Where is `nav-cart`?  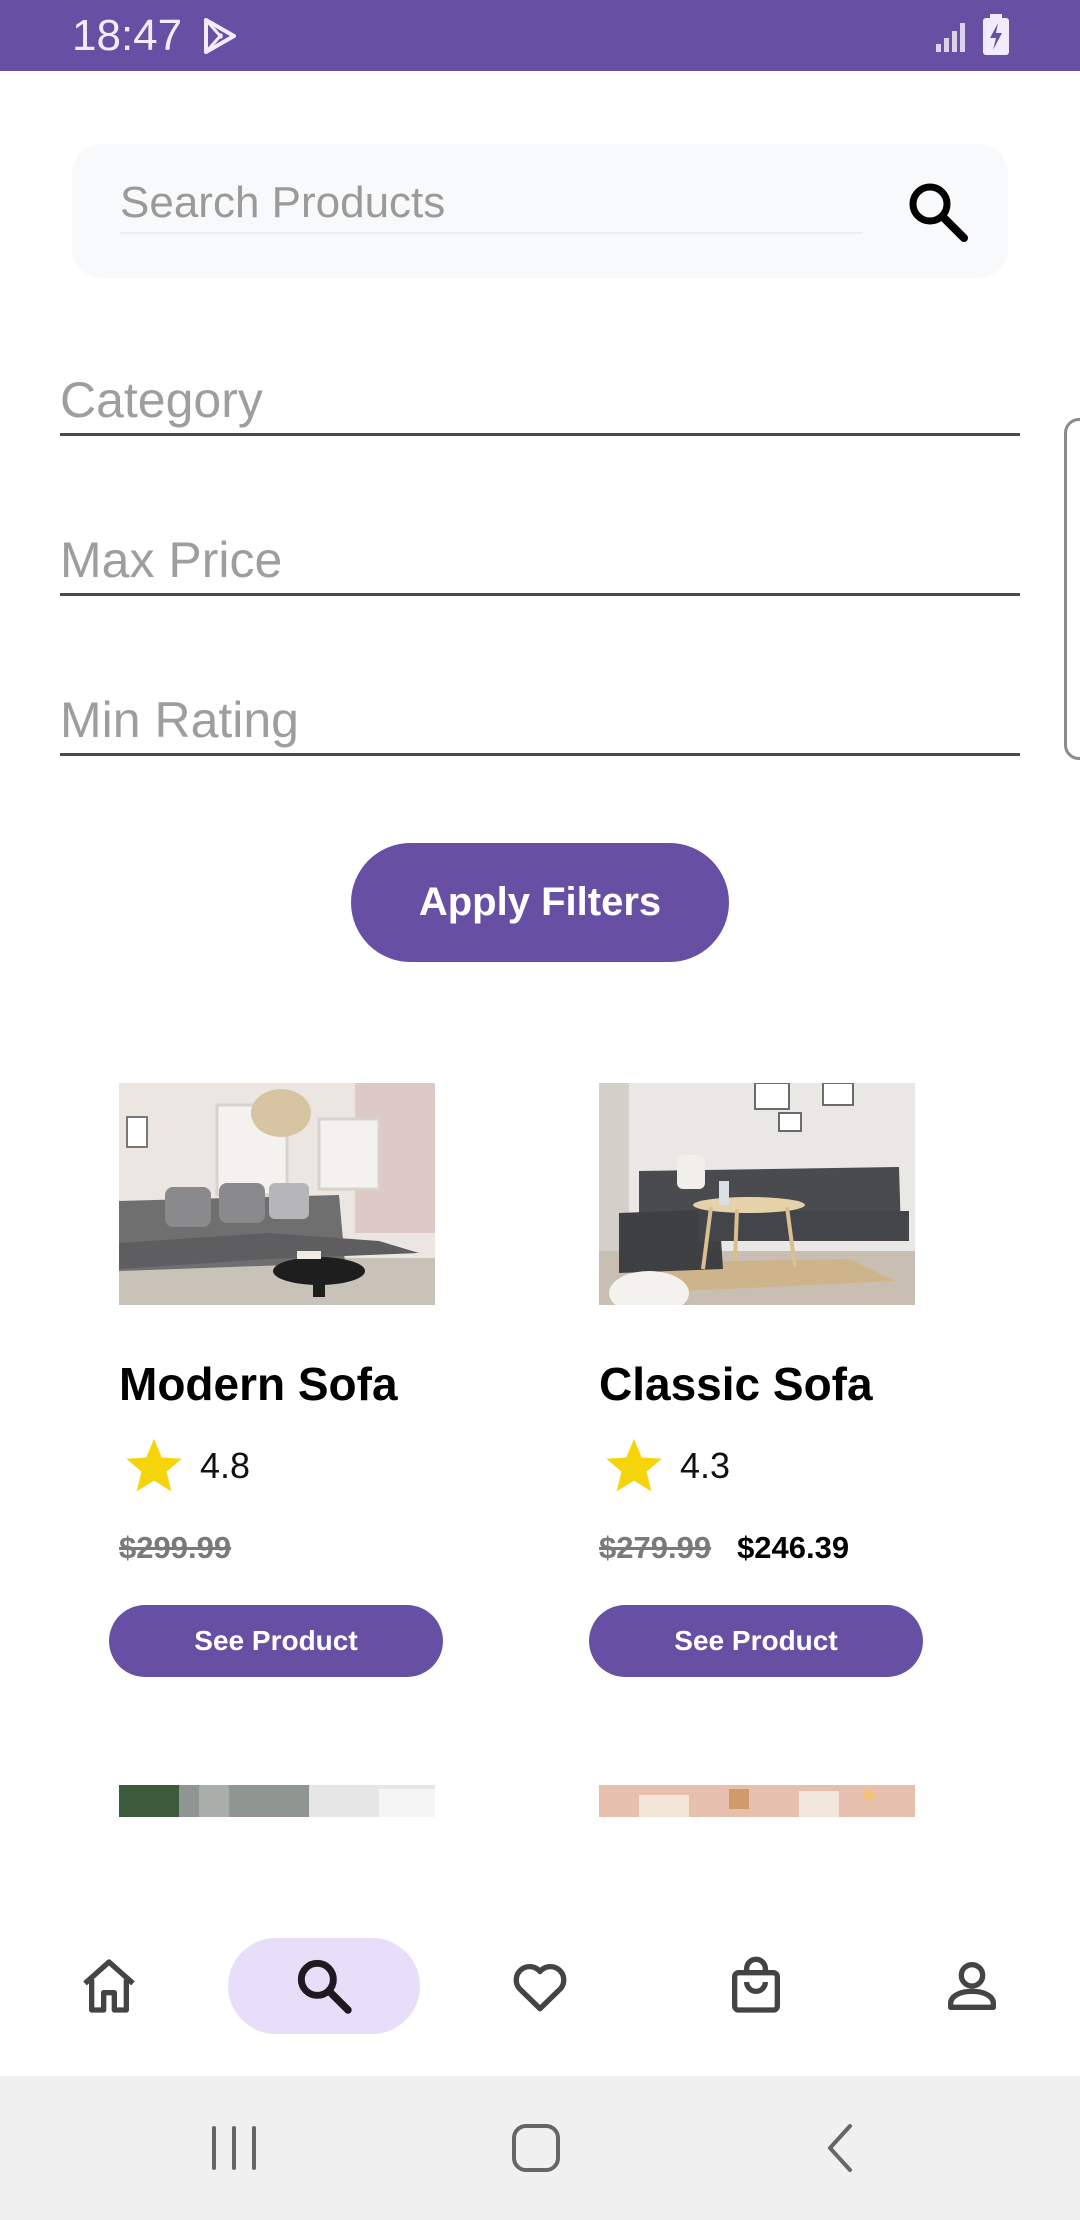 nav-cart is located at coordinates (756, 1986).